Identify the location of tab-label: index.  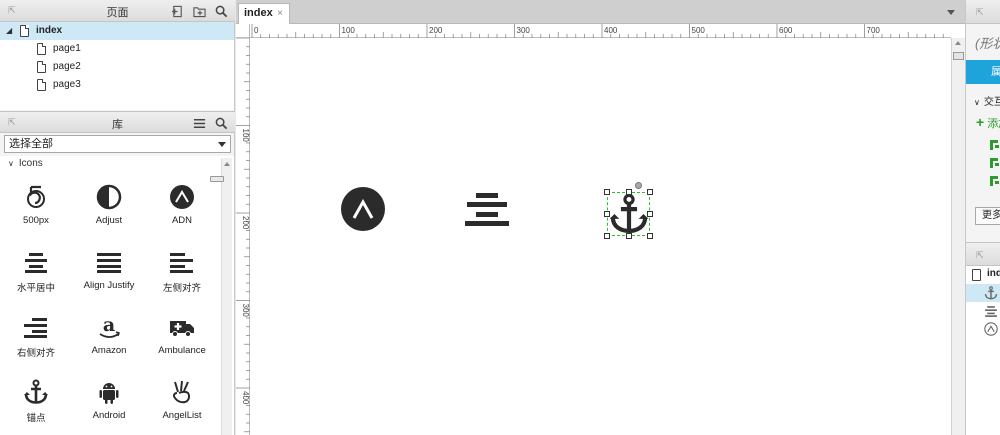
(258, 13).